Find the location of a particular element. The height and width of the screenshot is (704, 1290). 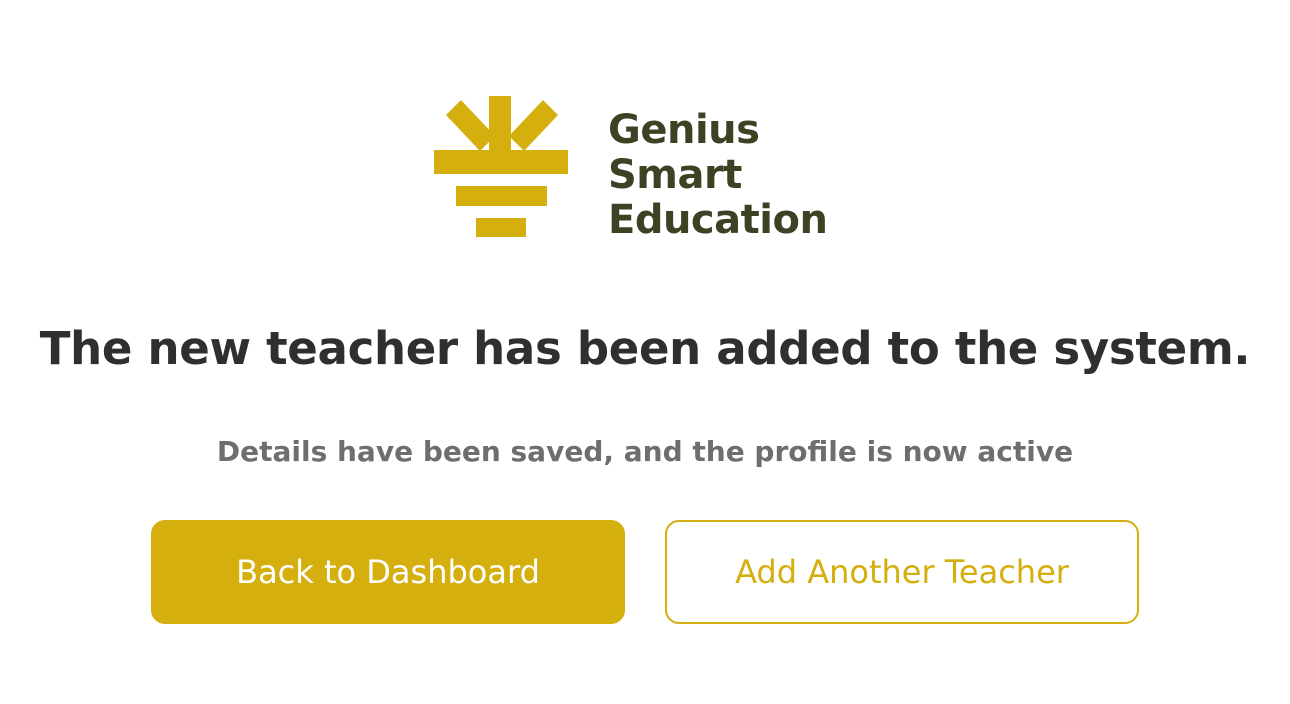

brand-name-line-1: Genius is located at coordinates (684, 130).